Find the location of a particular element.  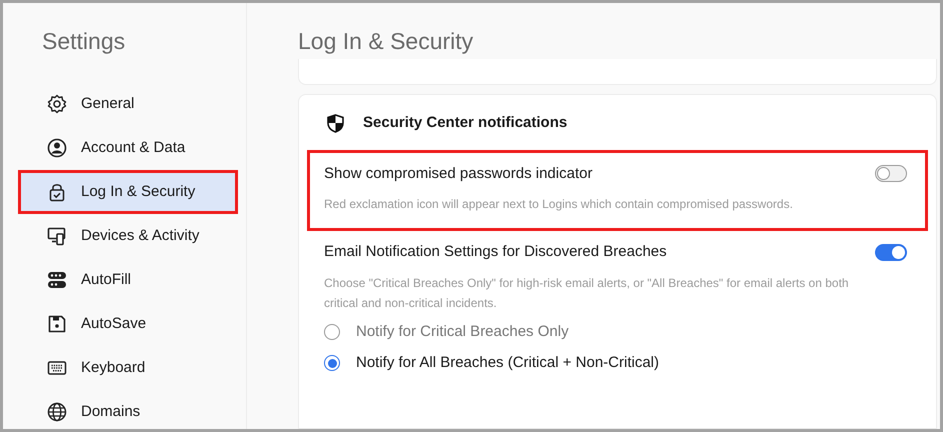

gear-icon is located at coordinates (57, 104).